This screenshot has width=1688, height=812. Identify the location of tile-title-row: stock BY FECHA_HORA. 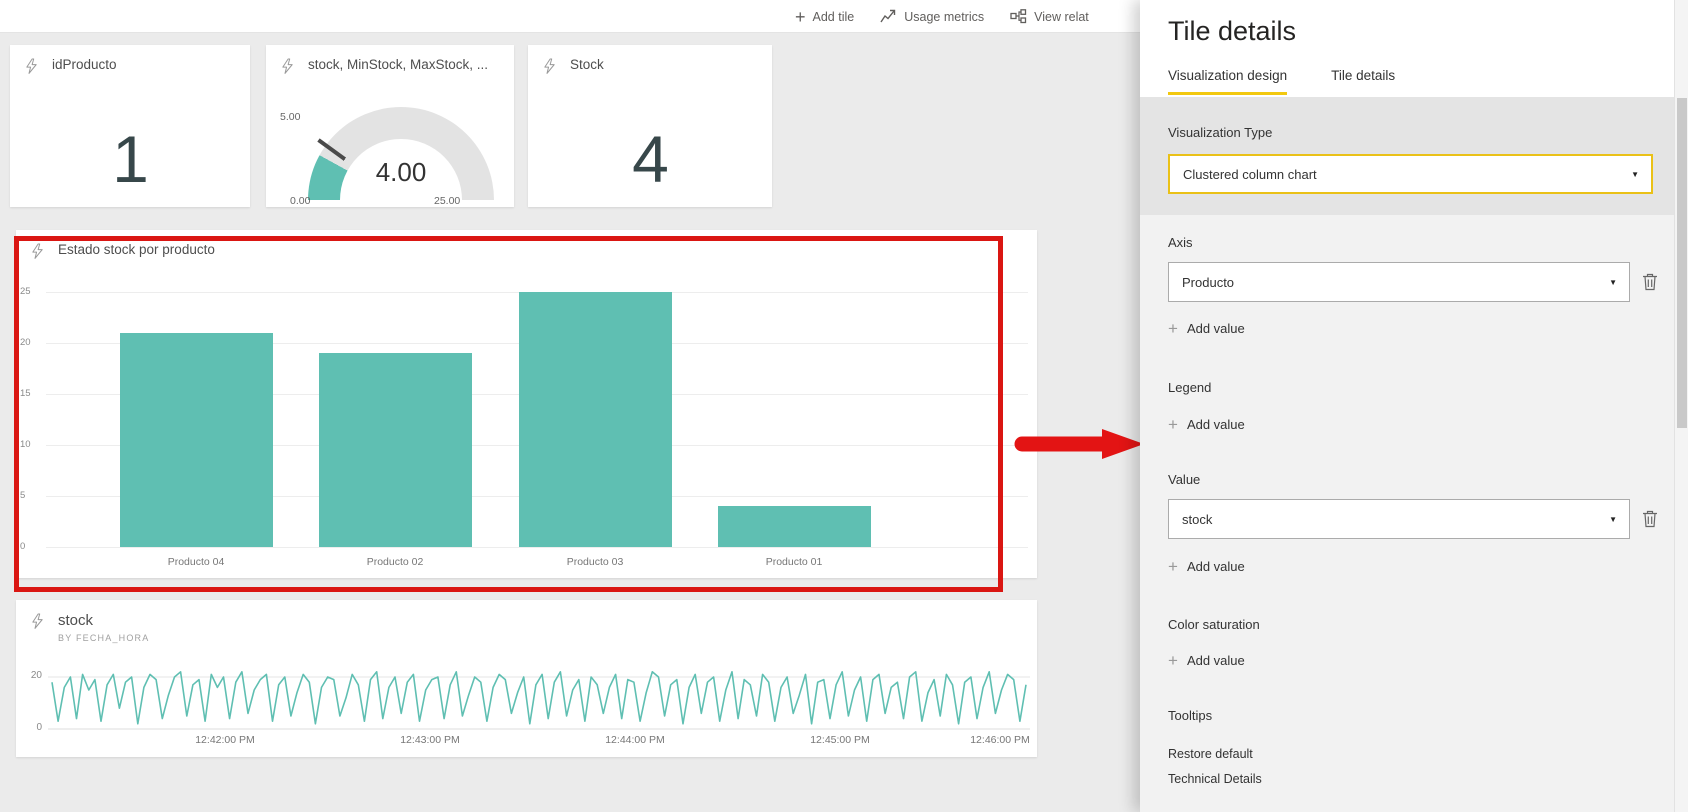
(89, 627).